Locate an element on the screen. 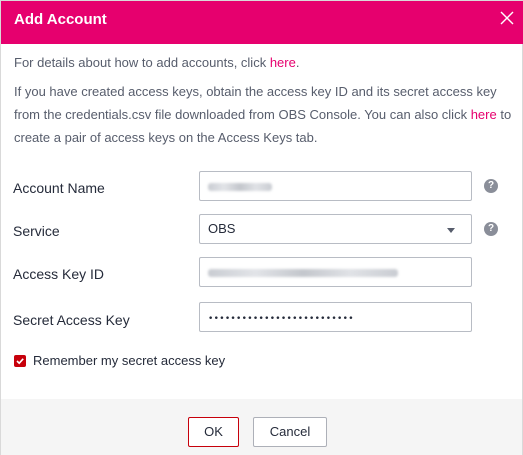 This screenshot has height=455, width=523. secret-access-key-label: Secret Access Key is located at coordinates (71, 320).